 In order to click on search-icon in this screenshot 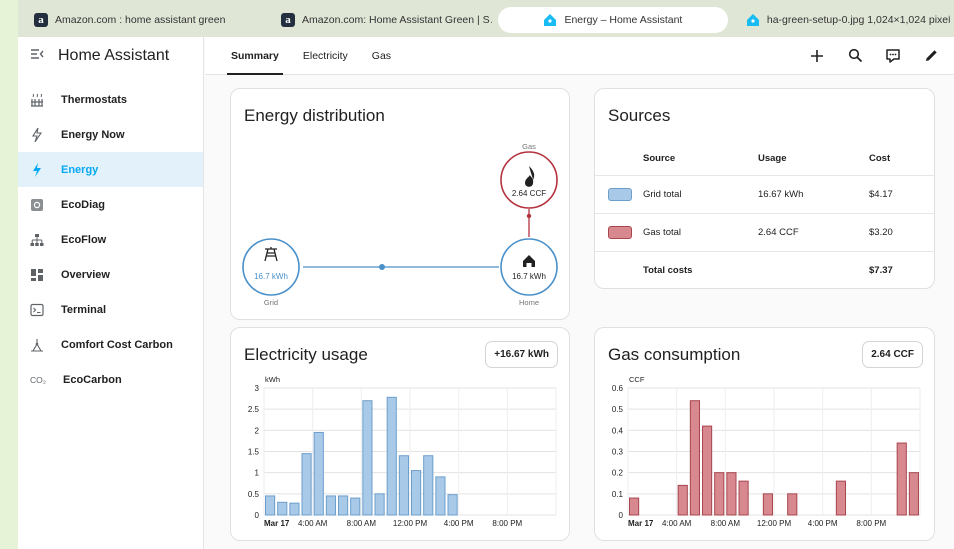, I will do `click(855, 56)`.